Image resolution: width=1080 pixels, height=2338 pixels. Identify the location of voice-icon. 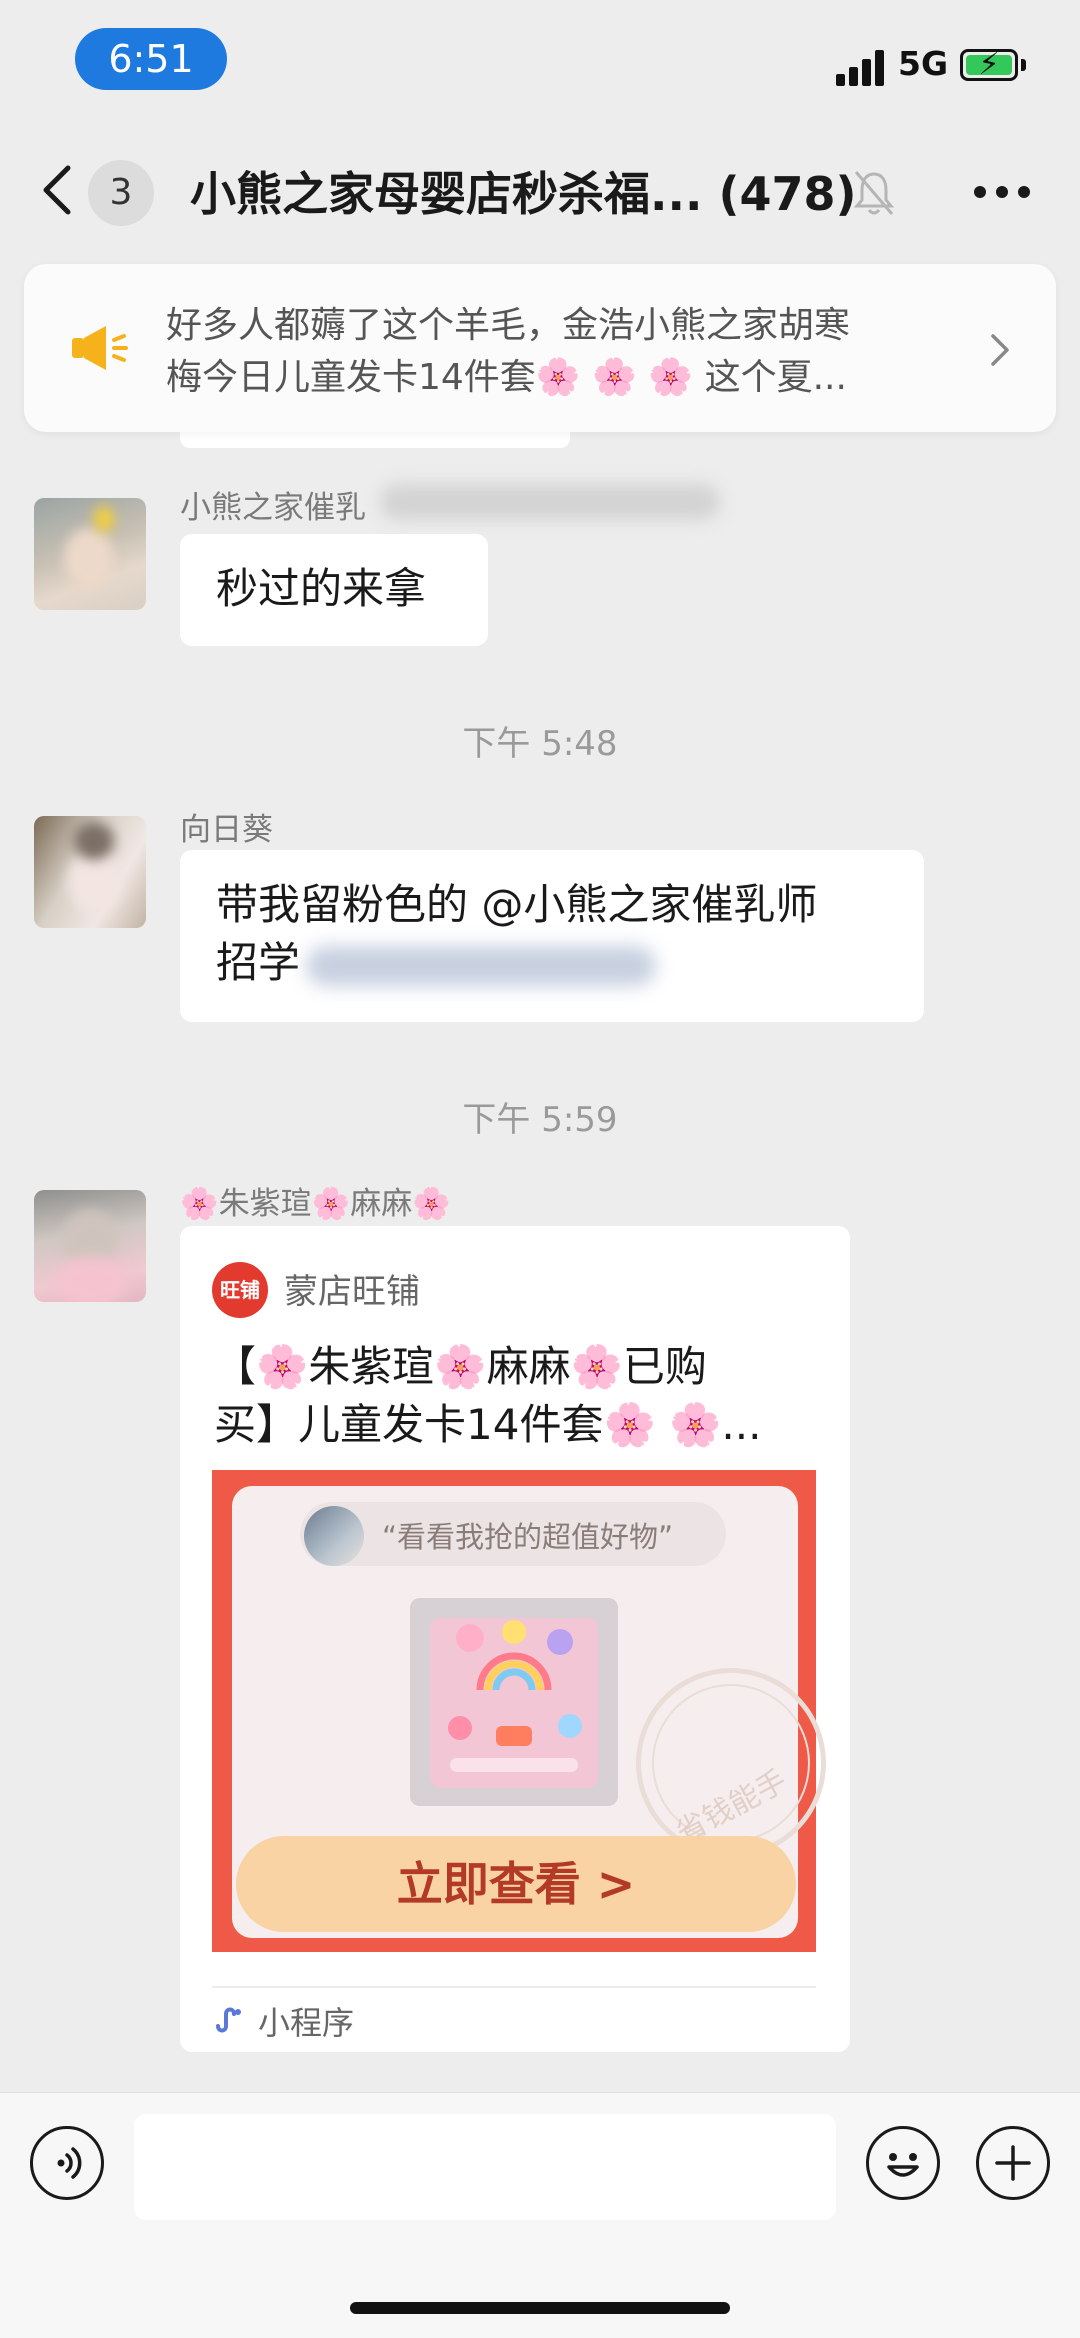
(69, 2163).